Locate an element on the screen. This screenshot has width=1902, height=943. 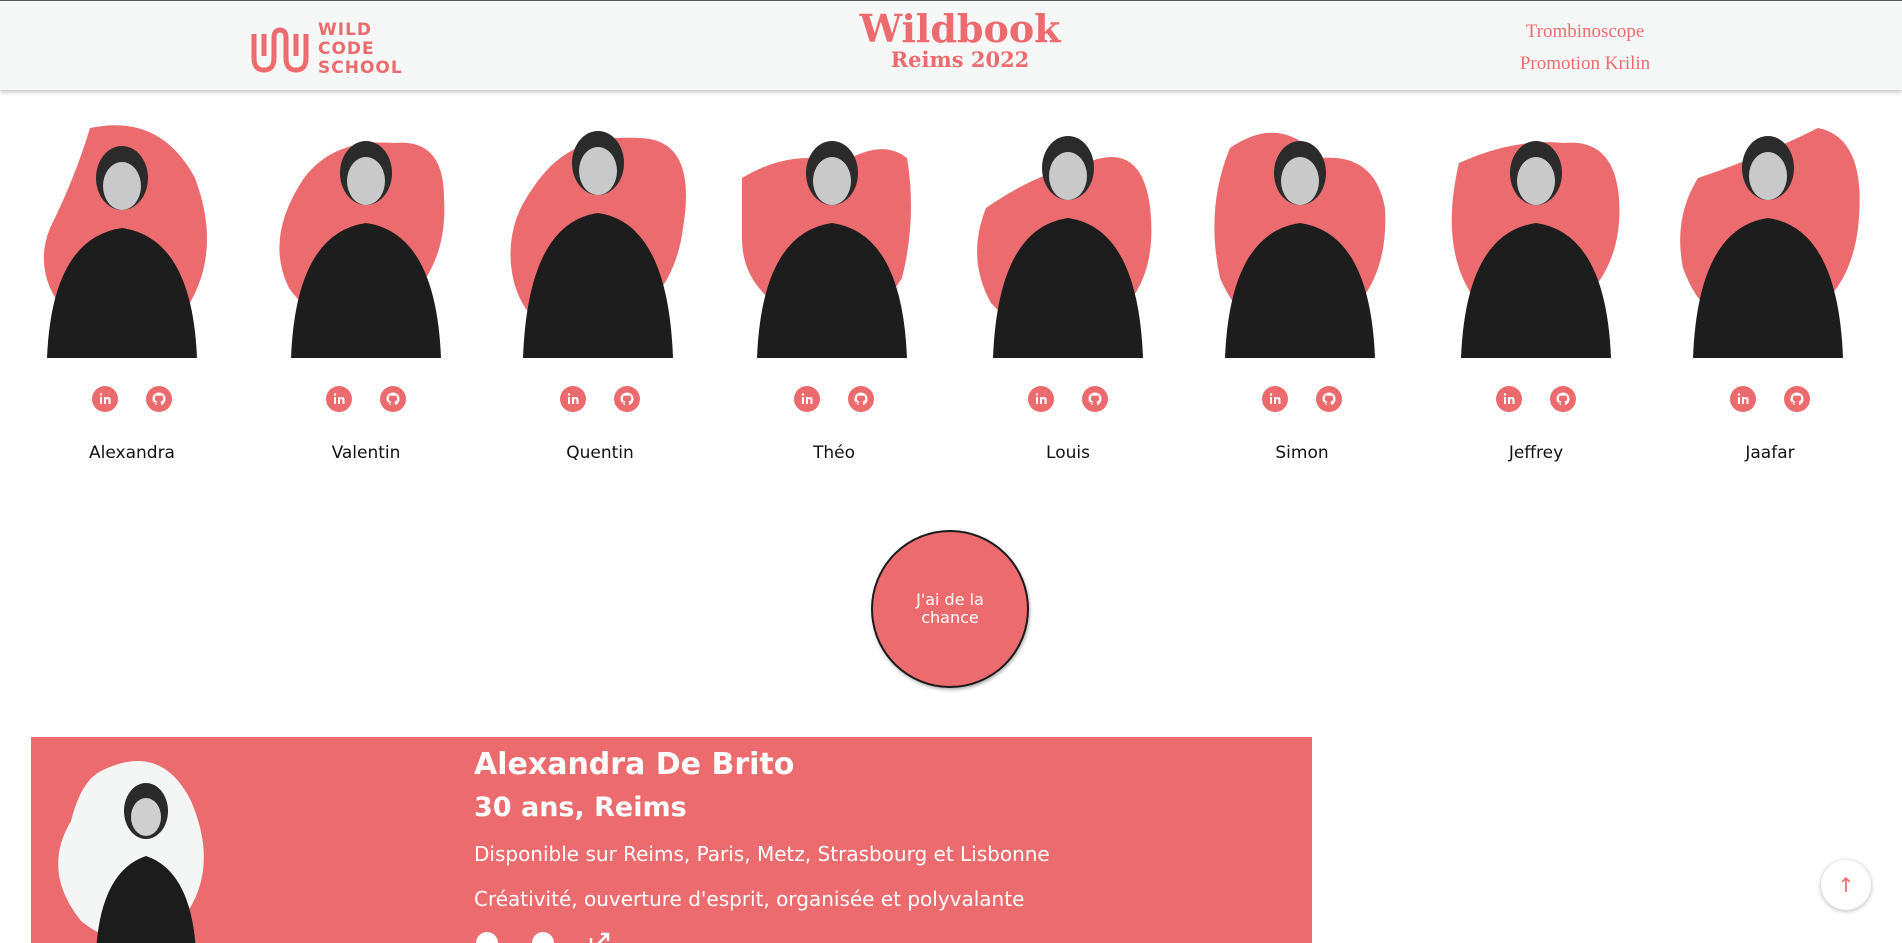
student-card: Simon is located at coordinates (1302, 298).